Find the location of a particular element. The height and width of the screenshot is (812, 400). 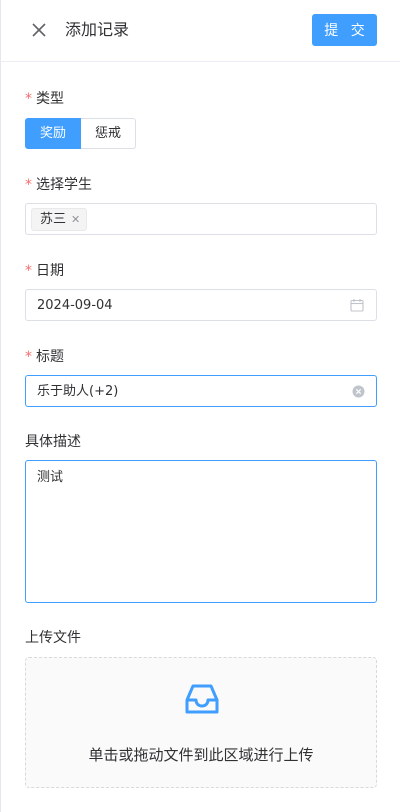

student-select: 苏三 ✕ is located at coordinates (201, 219).